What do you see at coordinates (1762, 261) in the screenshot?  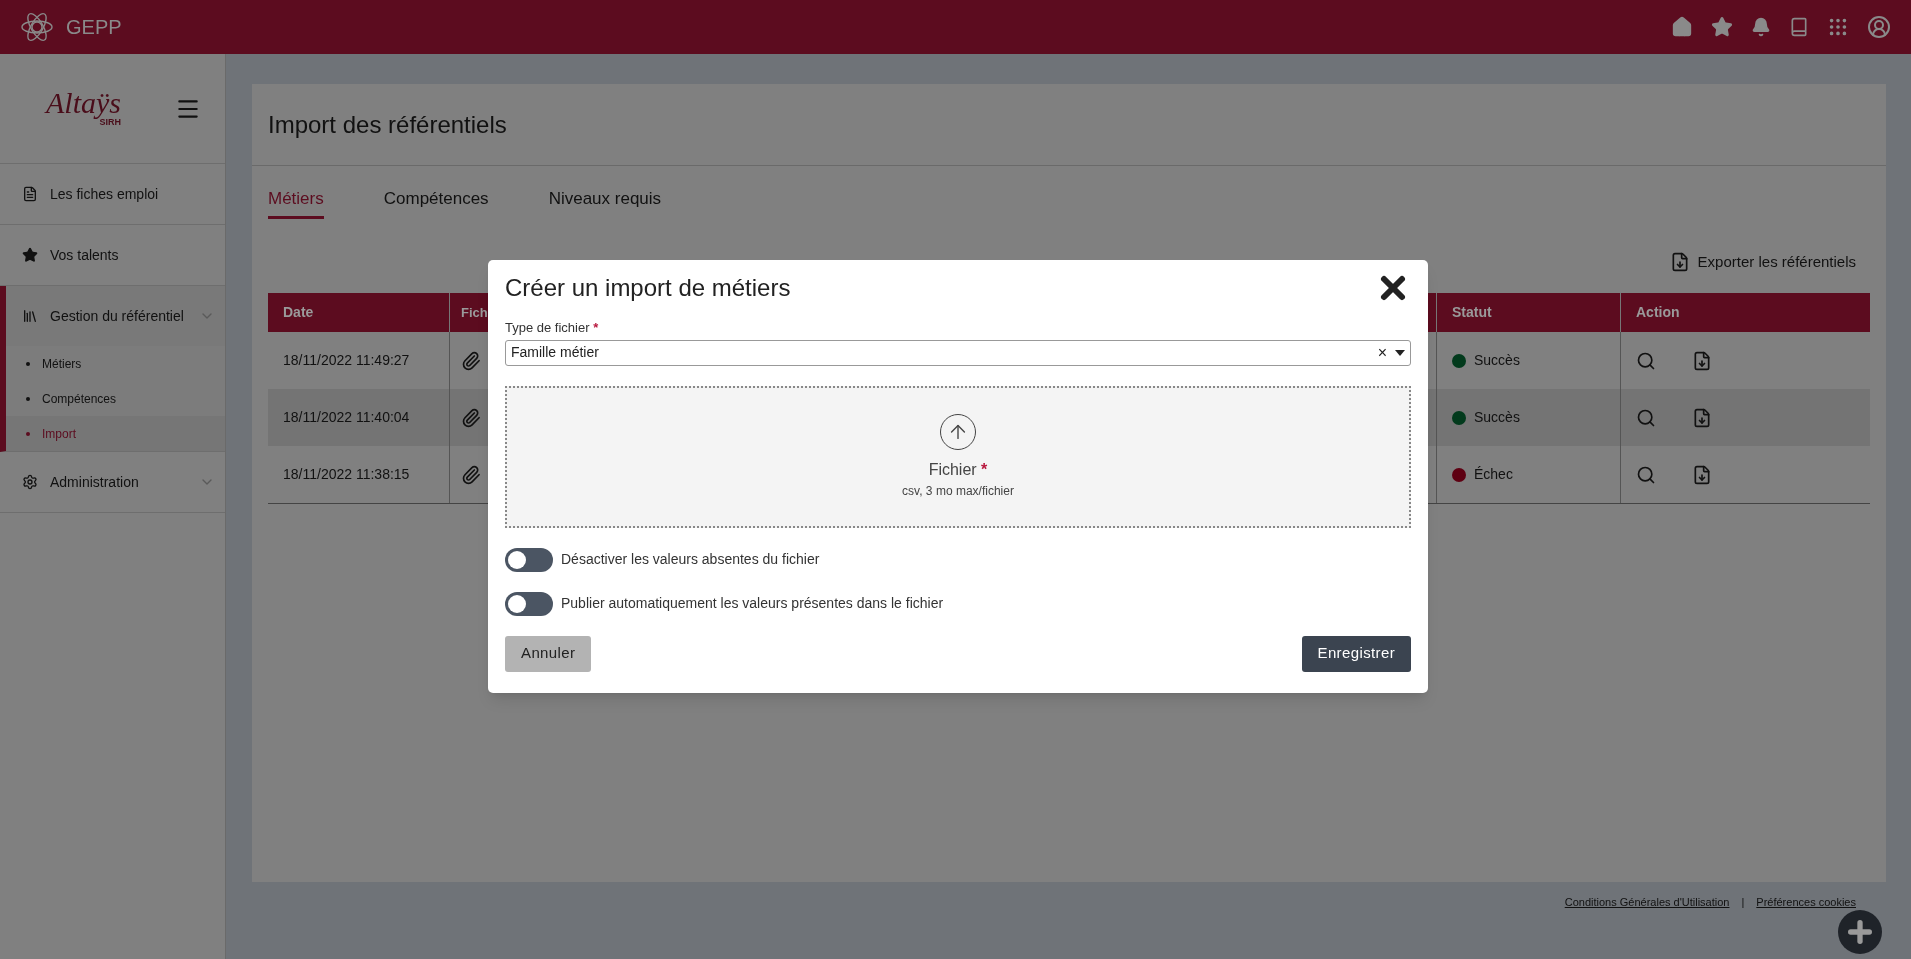 I see `export-button: Exporter les référentiels` at bounding box center [1762, 261].